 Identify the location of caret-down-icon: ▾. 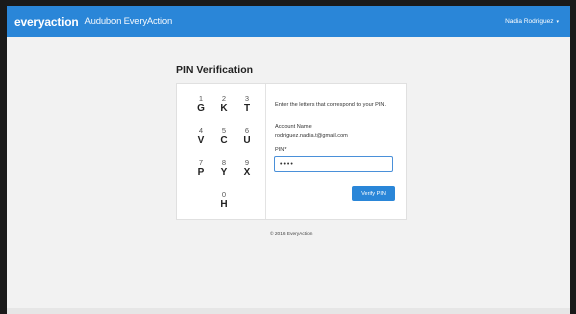
(557, 21).